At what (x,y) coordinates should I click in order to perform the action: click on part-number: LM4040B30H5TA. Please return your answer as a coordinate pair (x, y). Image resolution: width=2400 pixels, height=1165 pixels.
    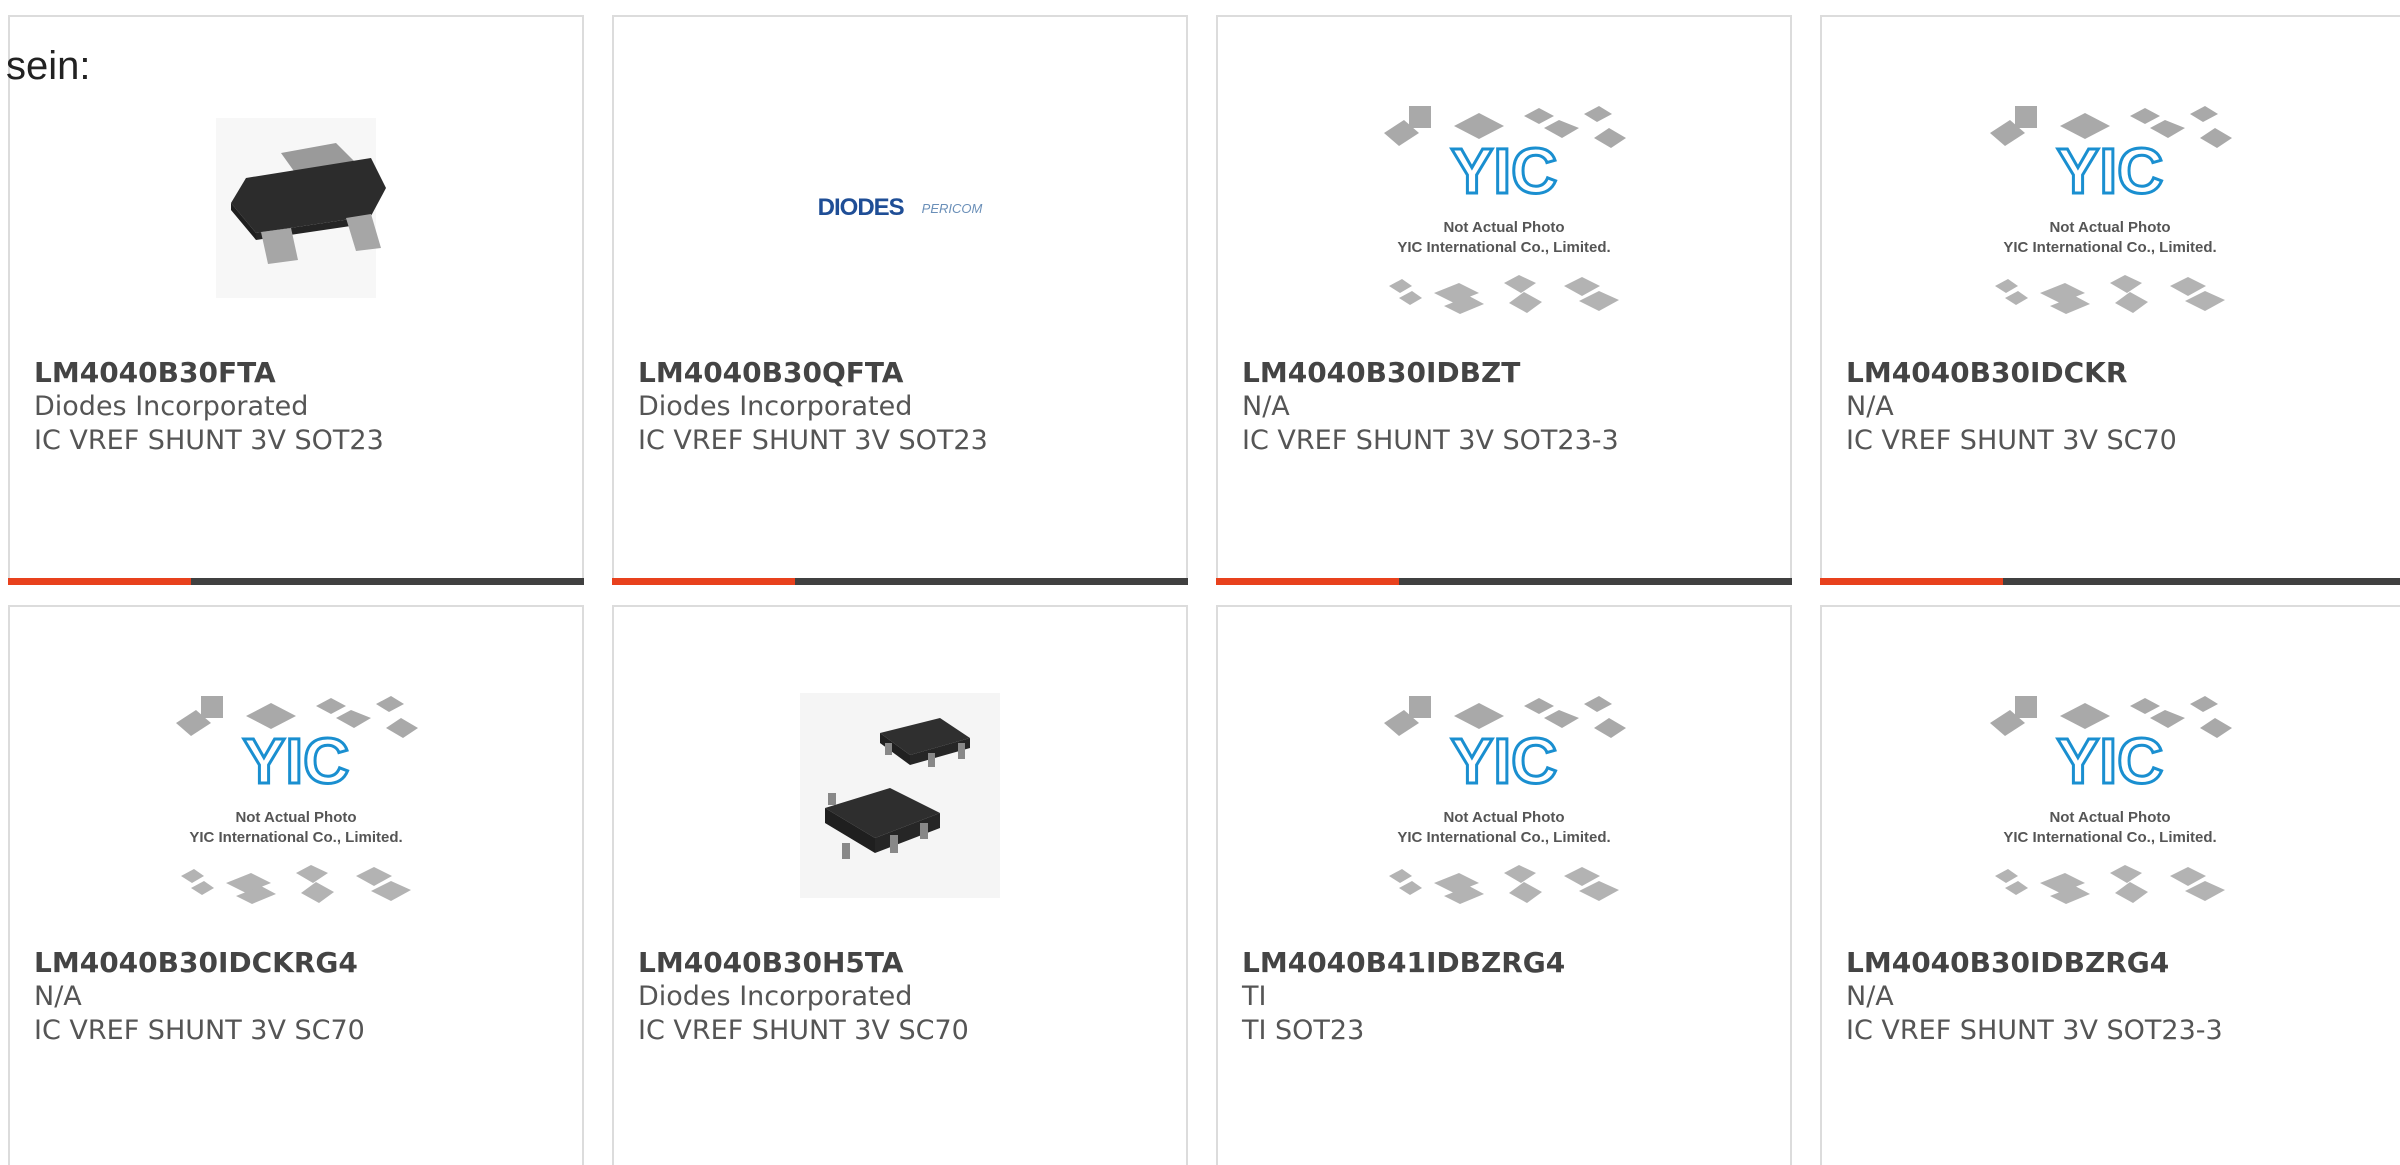
    Looking at the image, I should click on (803, 962).